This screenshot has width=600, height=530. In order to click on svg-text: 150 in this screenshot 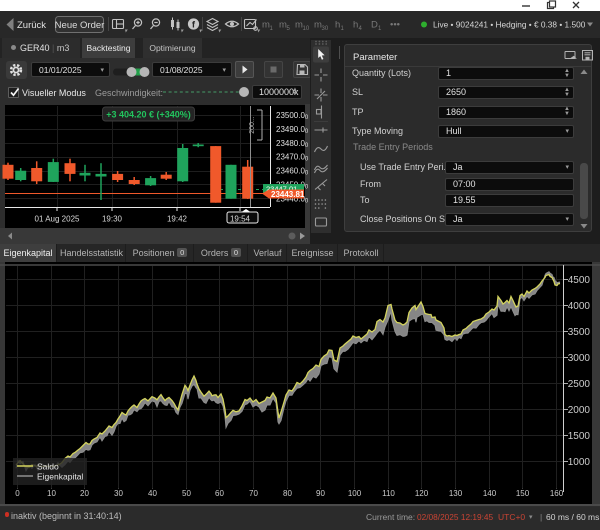, I will do `click(523, 493)`.